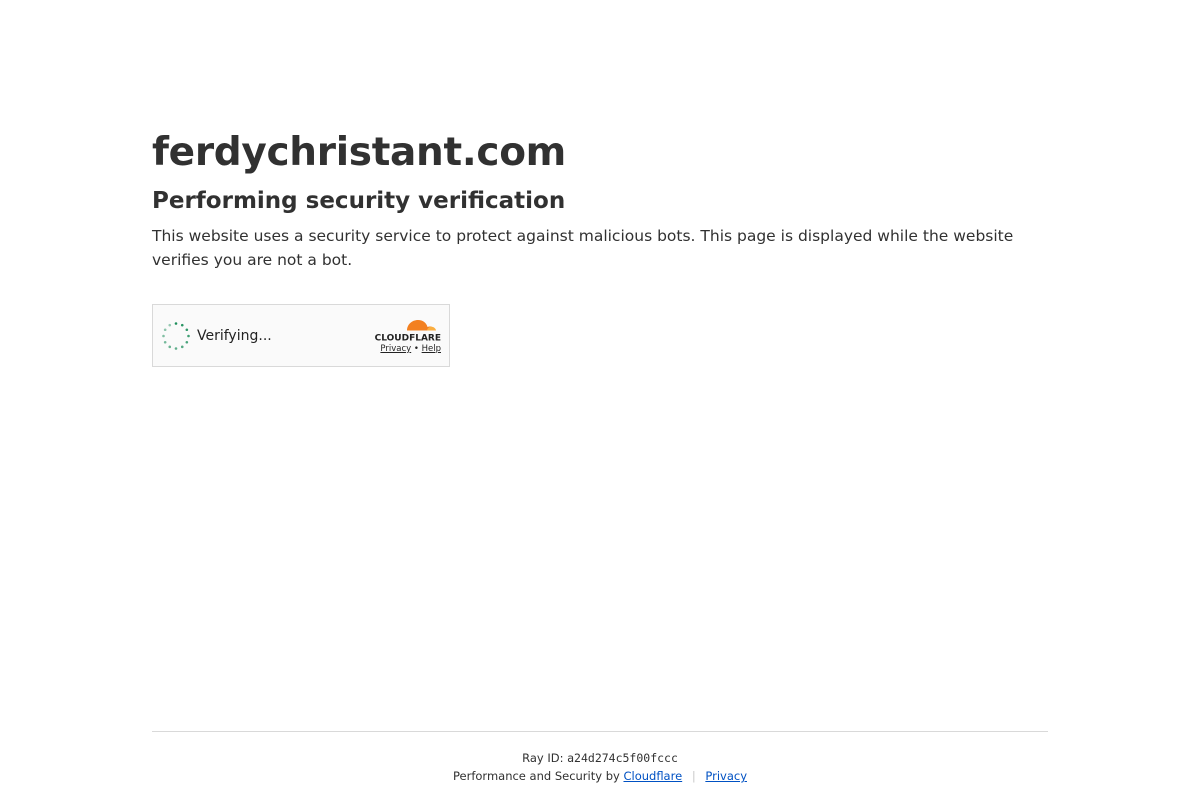 The image size is (1200, 800). What do you see at coordinates (176, 336) in the screenshot?
I see `loading-spinner-icon` at bounding box center [176, 336].